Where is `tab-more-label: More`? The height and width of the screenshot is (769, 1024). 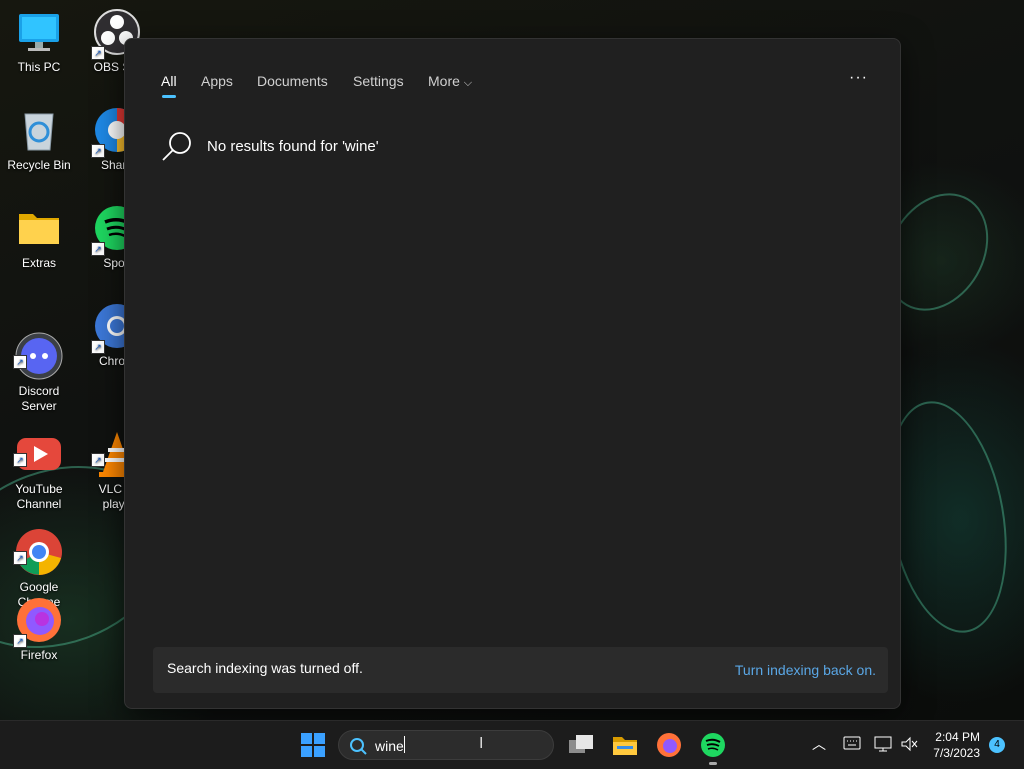 tab-more-label: More is located at coordinates (444, 81).